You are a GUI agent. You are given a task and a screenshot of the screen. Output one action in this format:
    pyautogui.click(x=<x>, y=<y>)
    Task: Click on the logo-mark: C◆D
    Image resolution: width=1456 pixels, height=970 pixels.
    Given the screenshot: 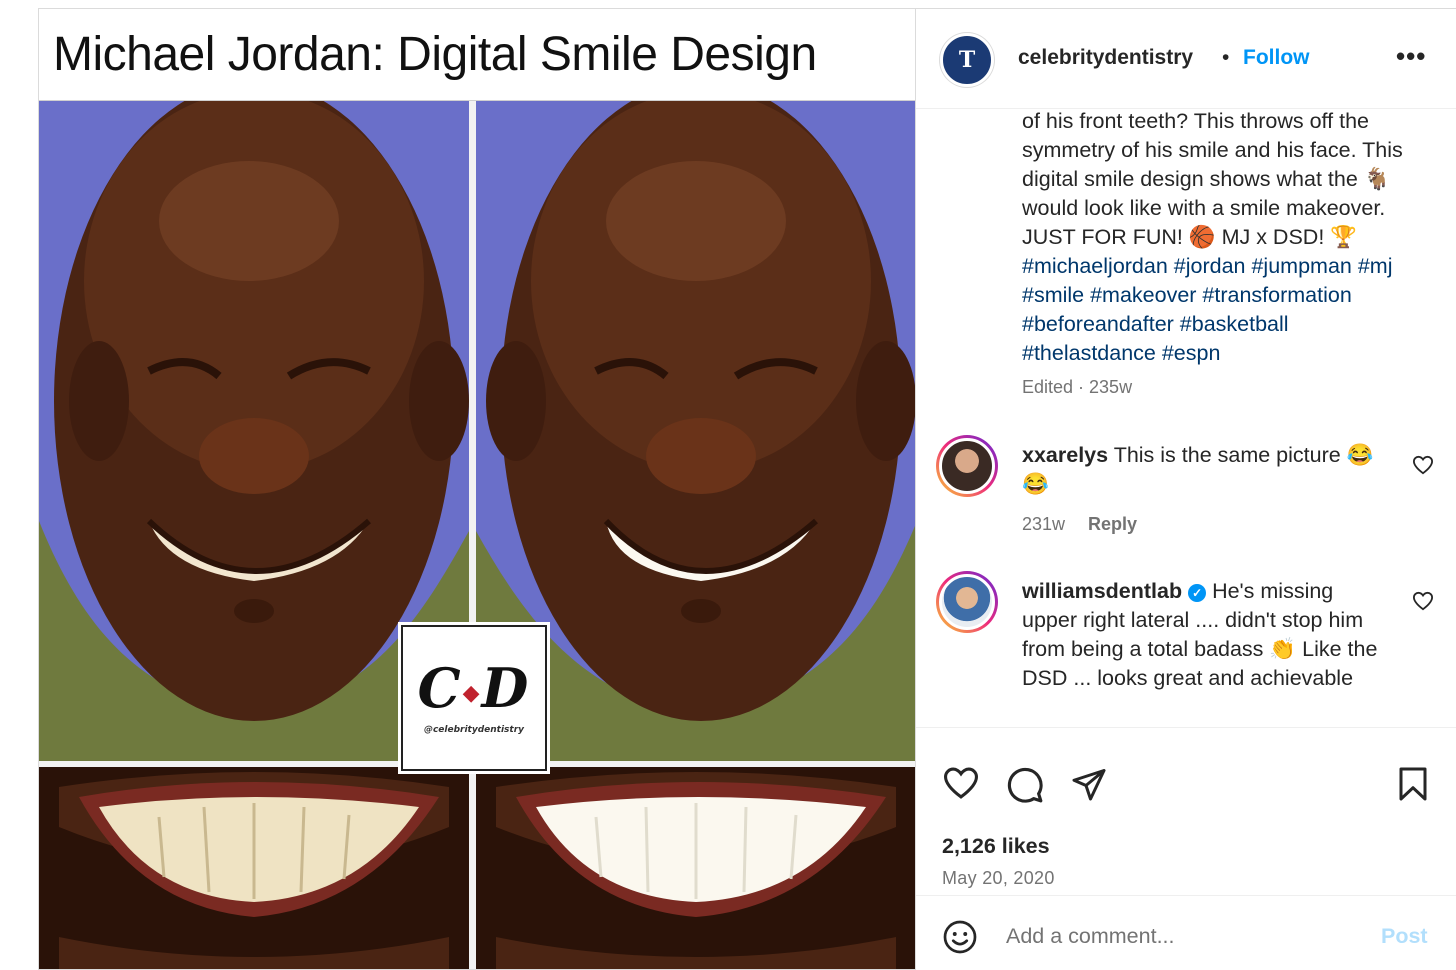 What is the action you would take?
    pyautogui.click(x=474, y=688)
    